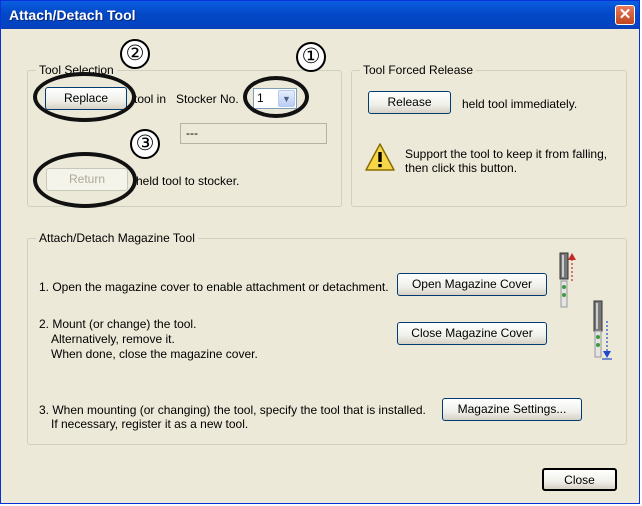 Image resolution: width=642 pixels, height=506 pixels. I want to click on warning-icon, so click(380, 157).